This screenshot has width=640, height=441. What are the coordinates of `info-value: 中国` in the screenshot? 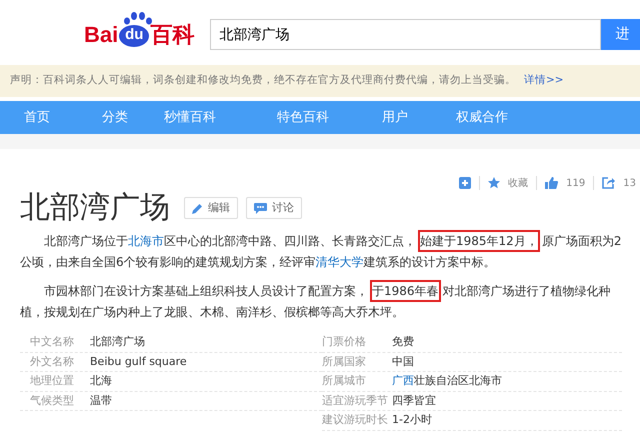 It's located at (403, 362).